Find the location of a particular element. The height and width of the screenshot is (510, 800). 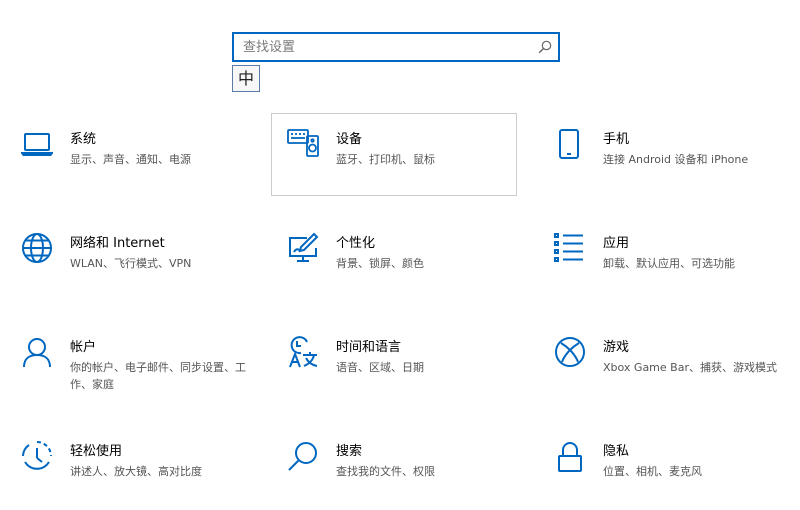

tile-title: 设备 is located at coordinates (349, 139).